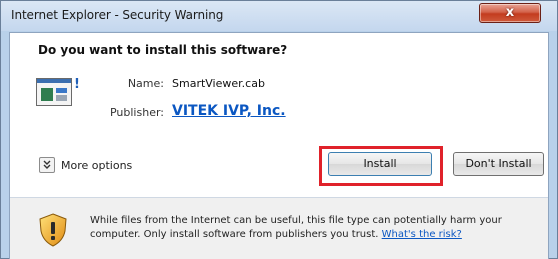 The height and width of the screenshot is (259, 558). I want to click on name-value: SmartViewer.cab, so click(218, 83).